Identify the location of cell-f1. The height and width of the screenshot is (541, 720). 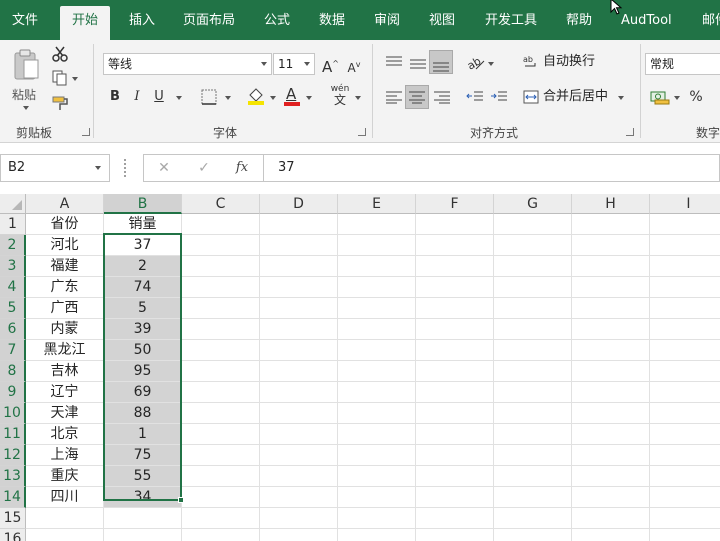
(455, 224).